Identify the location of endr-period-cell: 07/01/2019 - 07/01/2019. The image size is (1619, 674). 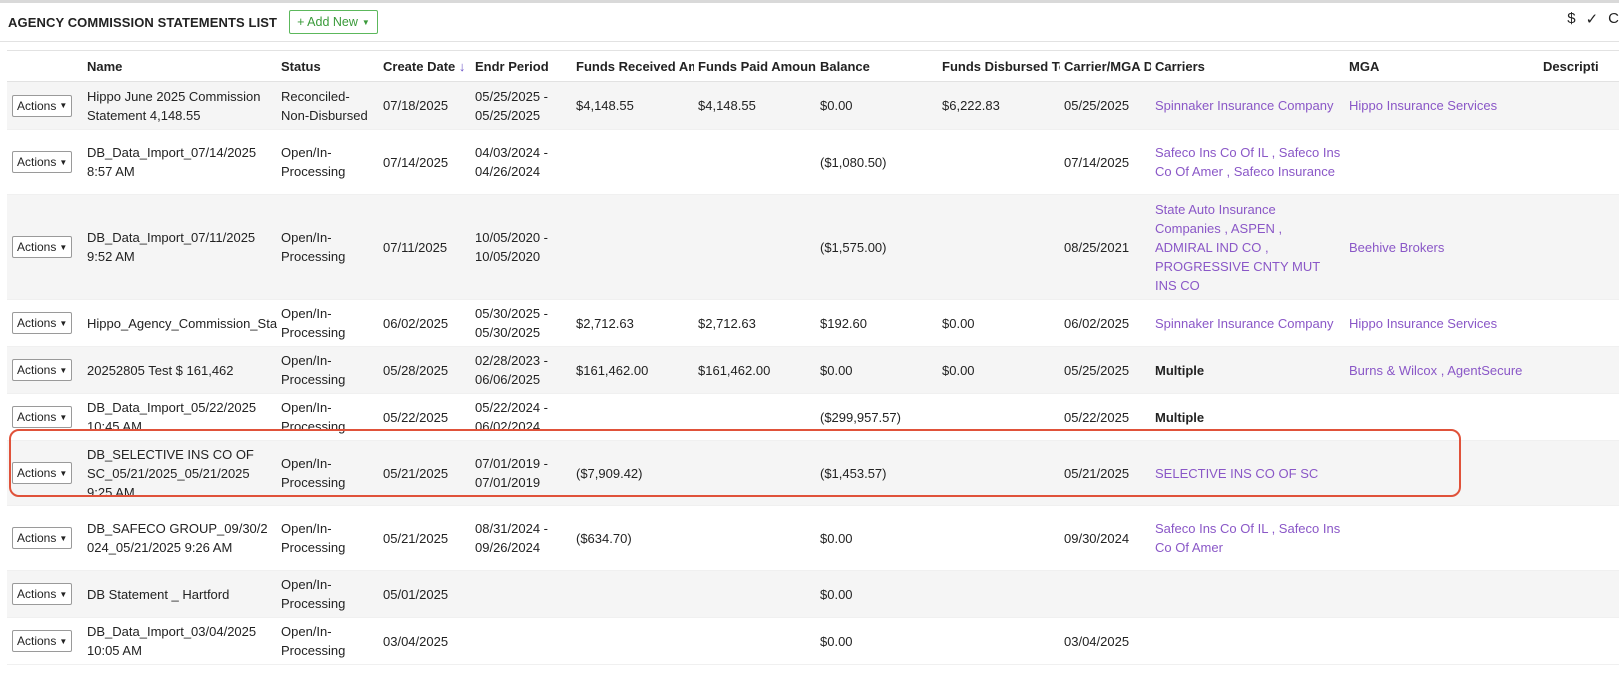
(512, 473).